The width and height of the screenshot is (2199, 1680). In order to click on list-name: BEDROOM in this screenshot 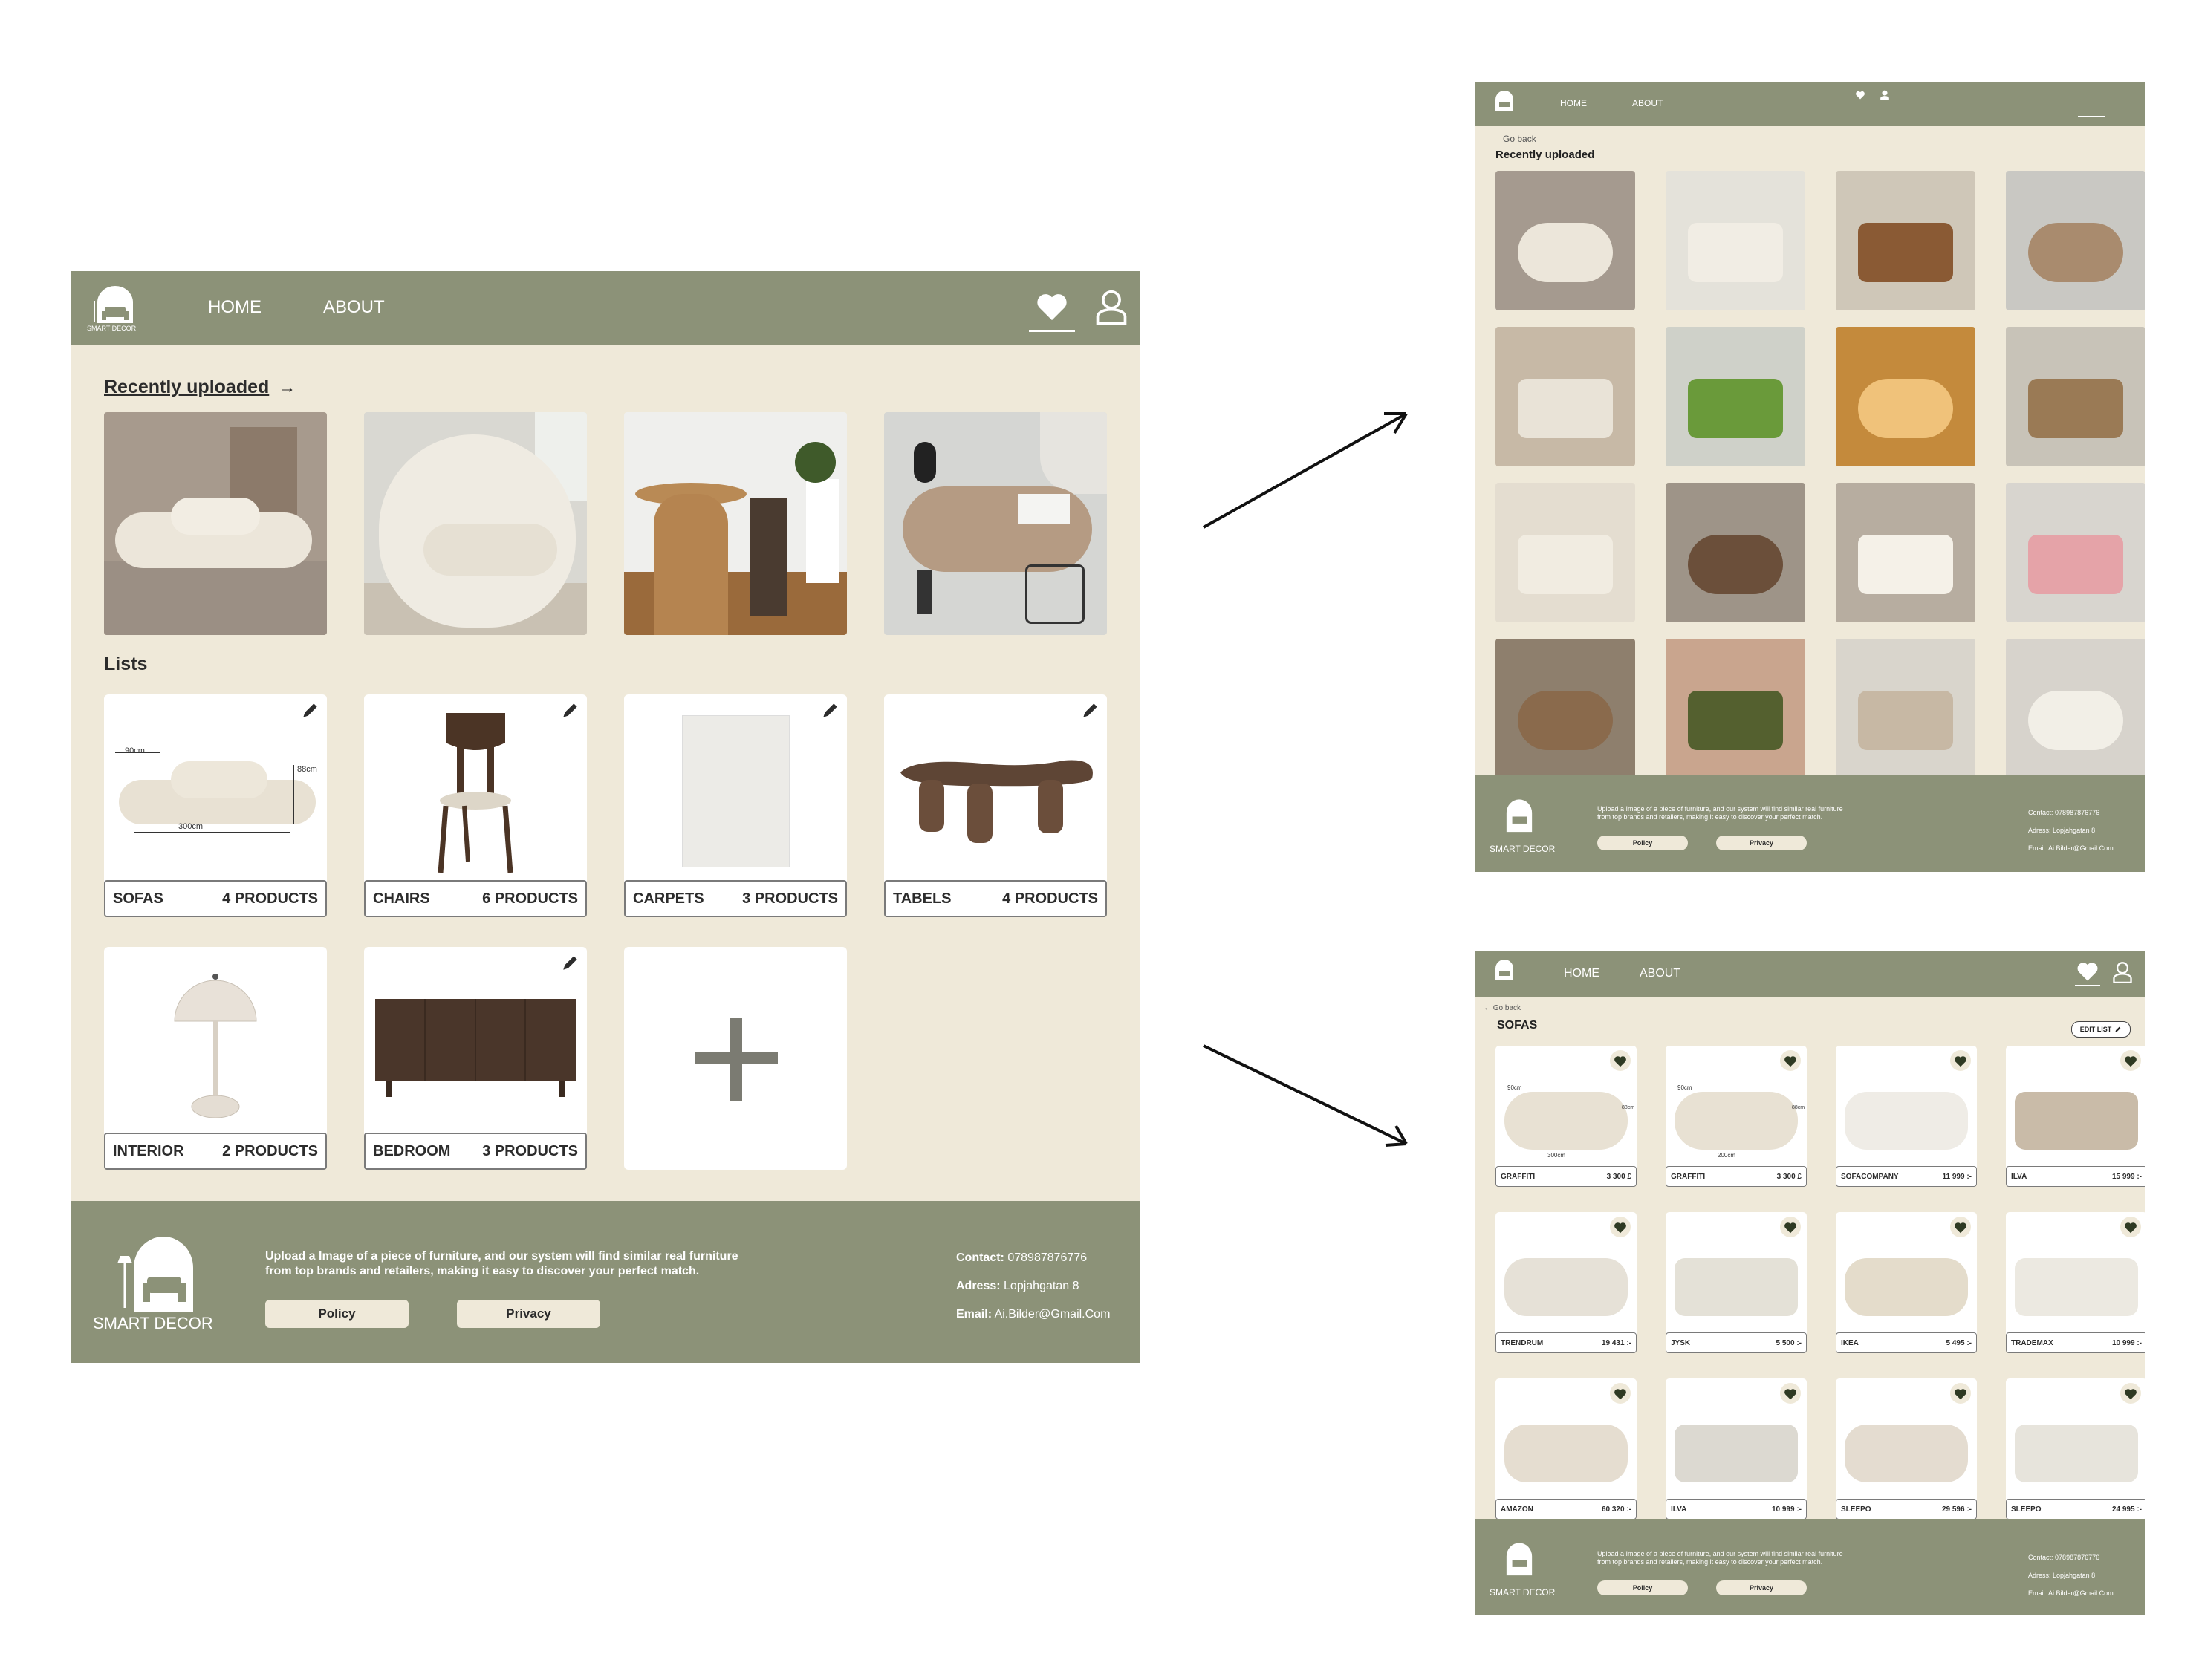, I will do `click(412, 1151)`.